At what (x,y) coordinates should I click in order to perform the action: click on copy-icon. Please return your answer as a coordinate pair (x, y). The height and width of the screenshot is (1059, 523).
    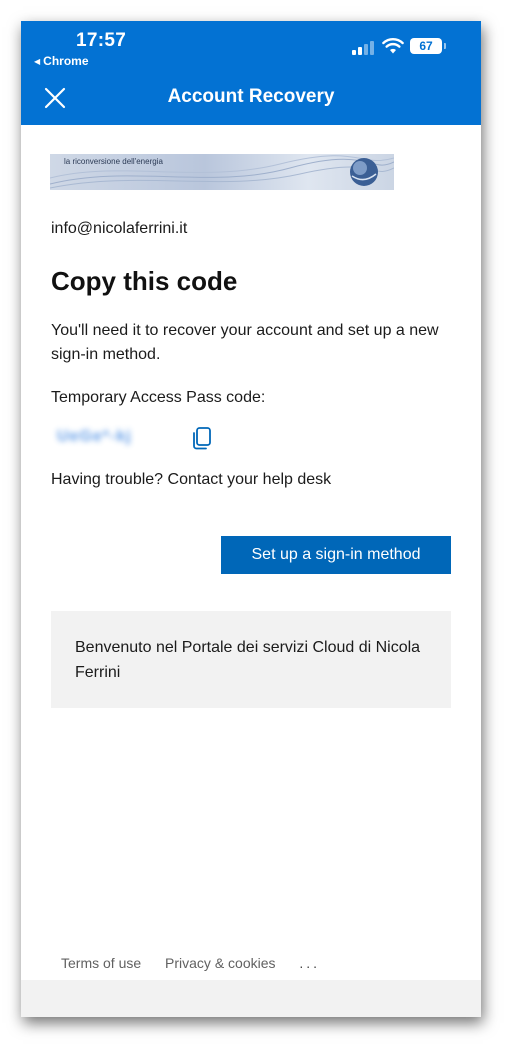
    Looking at the image, I should click on (202, 438).